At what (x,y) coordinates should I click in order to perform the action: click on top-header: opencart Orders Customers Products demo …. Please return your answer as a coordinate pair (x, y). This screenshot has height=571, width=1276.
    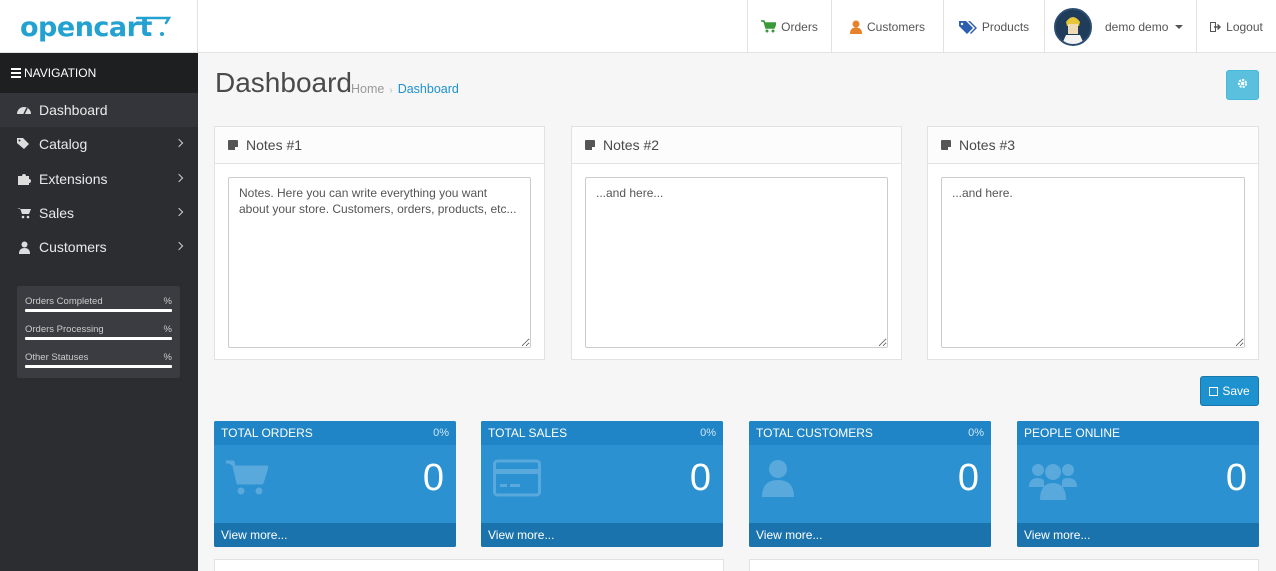
    Looking at the image, I should click on (638, 26).